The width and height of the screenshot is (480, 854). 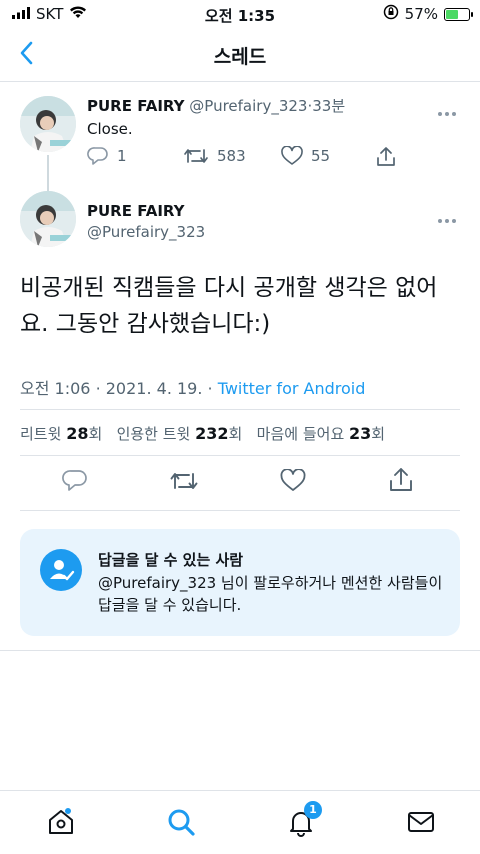 I want to click on battery-fill, so click(x=452, y=14).